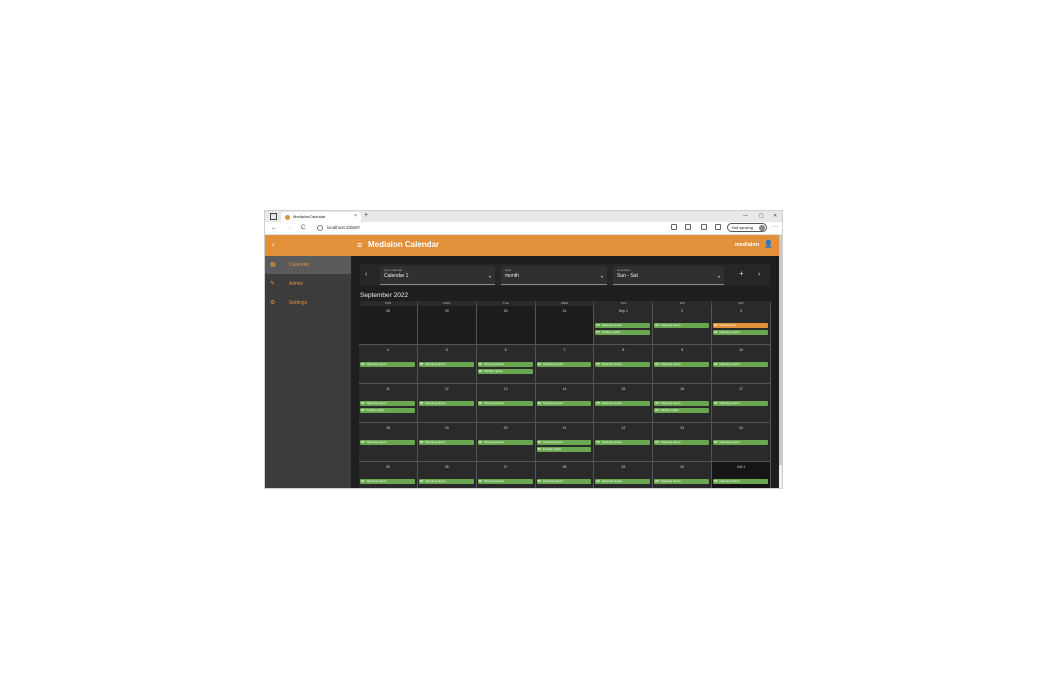 This screenshot has width=1050, height=700. What do you see at coordinates (506, 325) in the screenshot?
I see `day-cell: 30` at bounding box center [506, 325].